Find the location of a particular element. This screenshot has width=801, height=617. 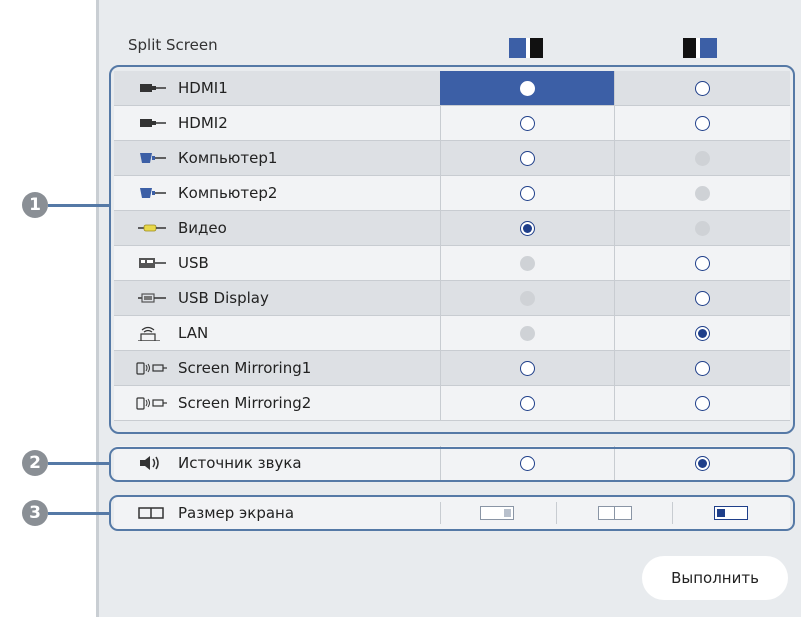

execute-button: Выполнить is located at coordinates (715, 578).